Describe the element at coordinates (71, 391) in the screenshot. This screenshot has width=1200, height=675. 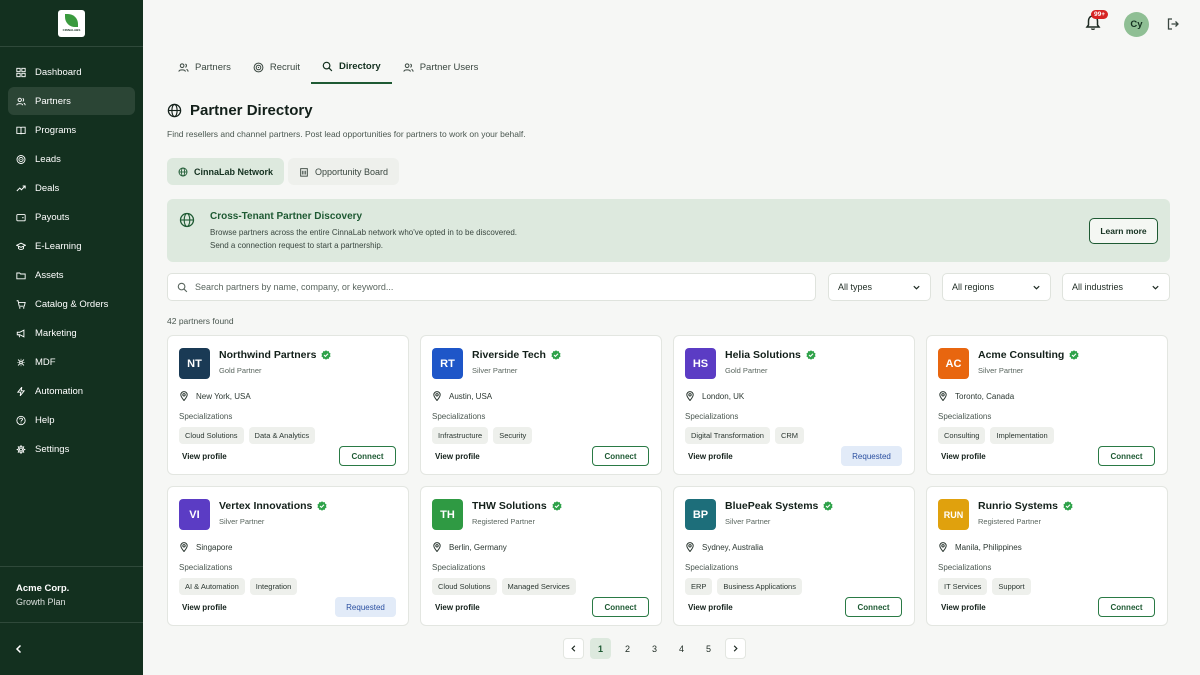
I see `sidebar-item-automation: Automation` at that location.